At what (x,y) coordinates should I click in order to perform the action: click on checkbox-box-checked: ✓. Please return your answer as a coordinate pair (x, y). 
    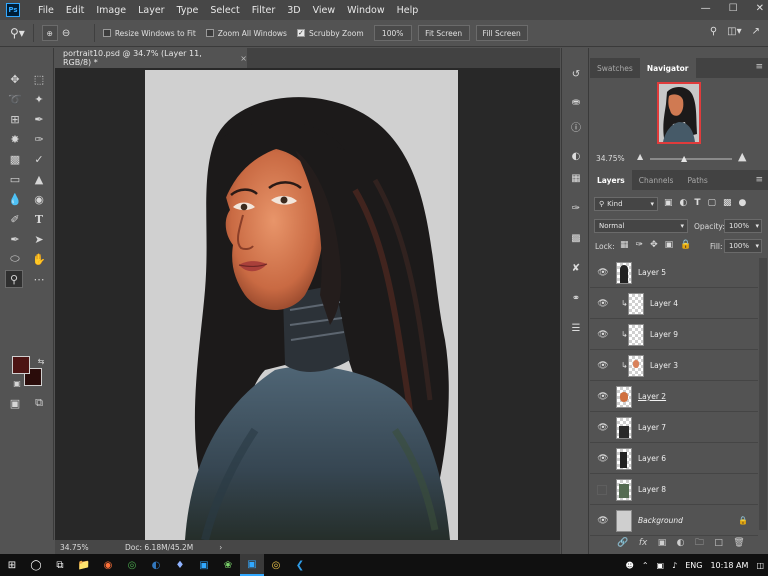
    Looking at the image, I should click on (300, 33).